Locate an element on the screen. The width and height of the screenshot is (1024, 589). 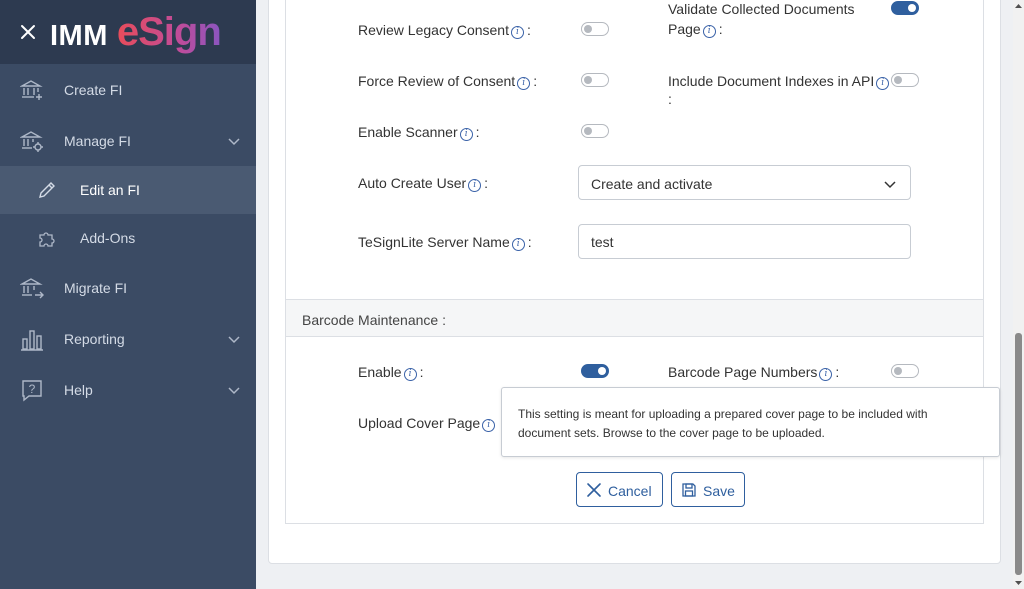
sidebar-item-manage-fi: Manage FI is located at coordinates (128, 141).